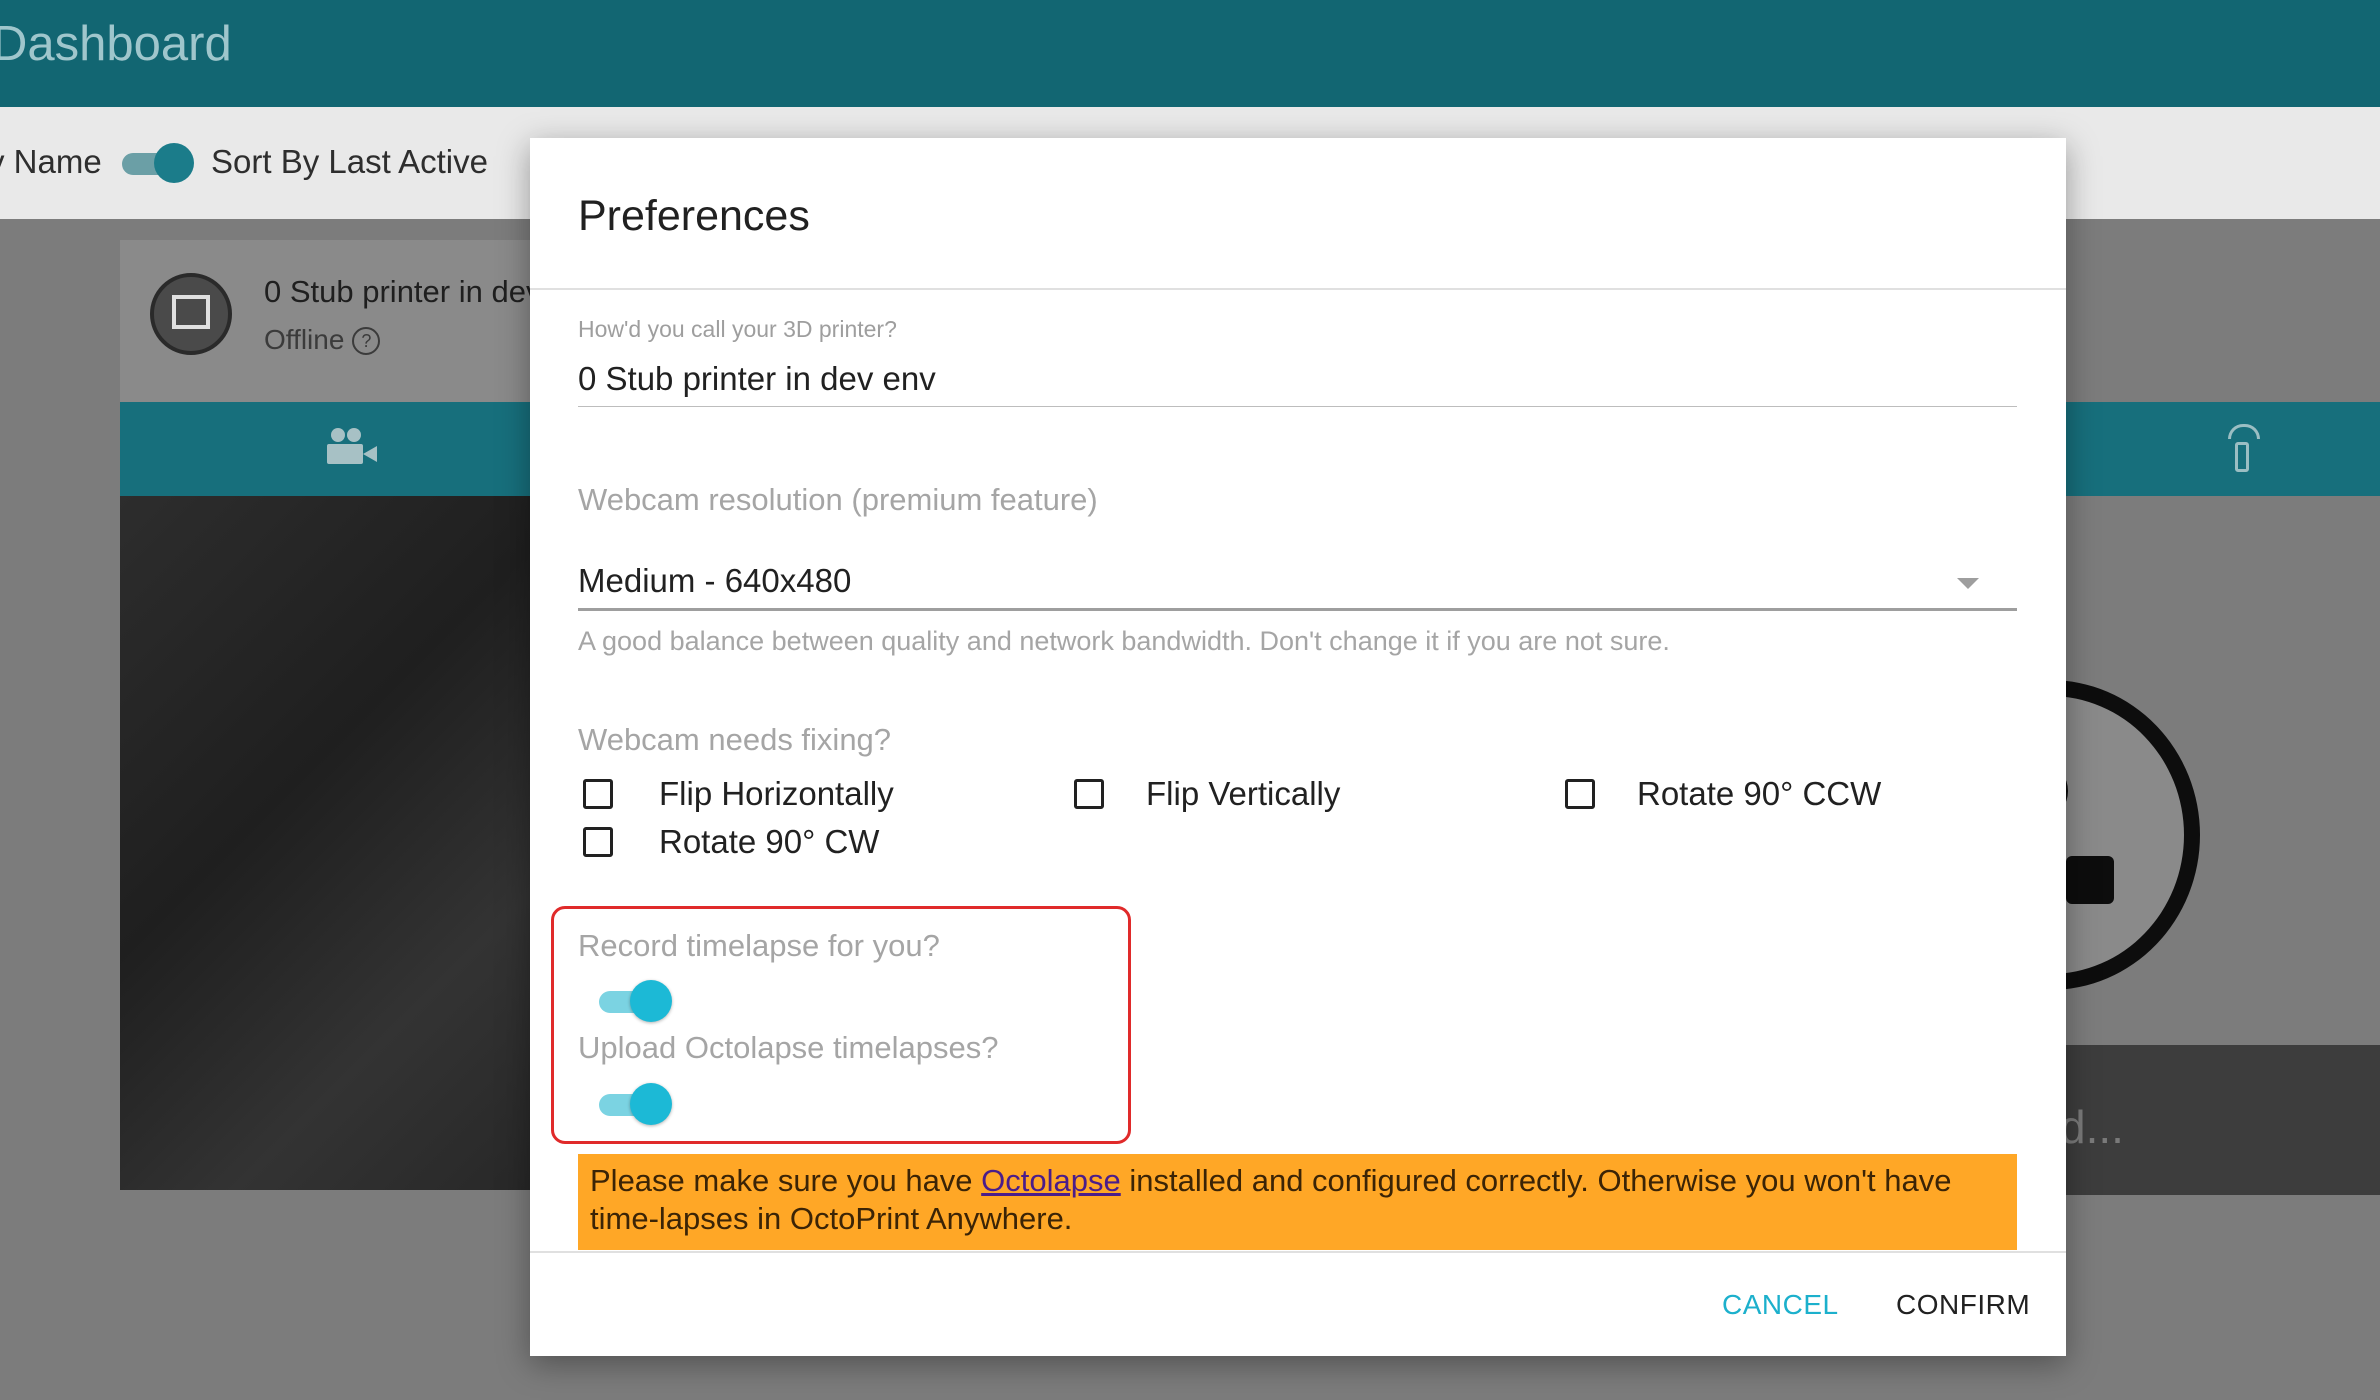 The width and height of the screenshot is (2380, 1400). I want to click on remote-control-icon, so click(2244, 449).